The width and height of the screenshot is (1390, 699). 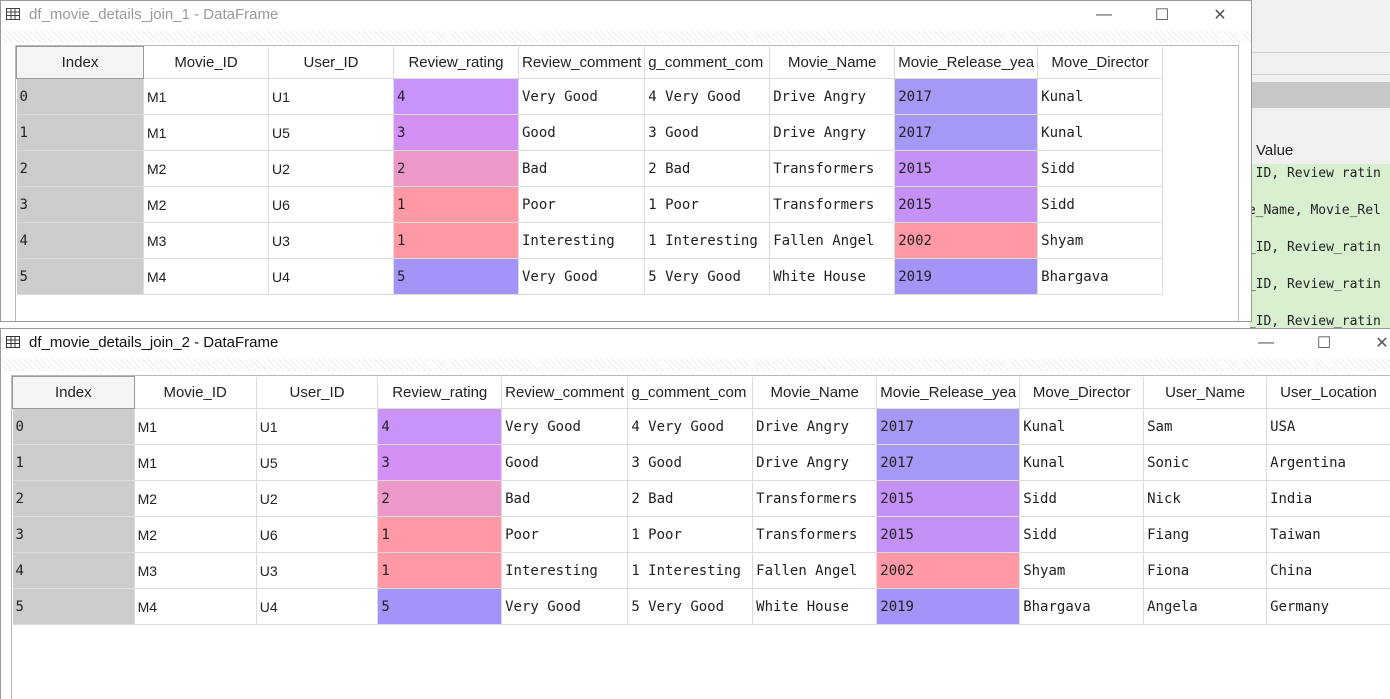 What do you see at coordinates (565, 498) in the screenshot?
I see `cell-review-comment: Bad` at bounding box center [565, 498].